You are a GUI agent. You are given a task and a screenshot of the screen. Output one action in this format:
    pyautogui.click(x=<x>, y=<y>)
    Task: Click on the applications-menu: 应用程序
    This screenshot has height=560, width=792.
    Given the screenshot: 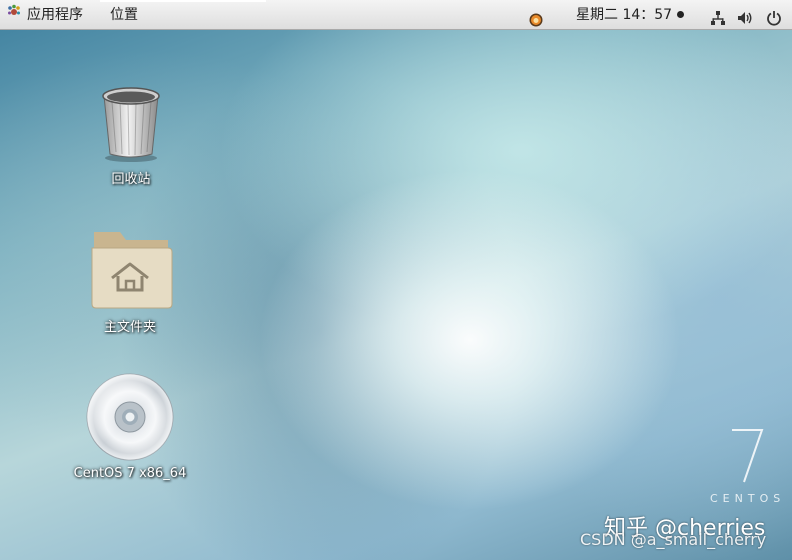 What is the action you would take?
    pyautogui.click(x=44, y=15)
    